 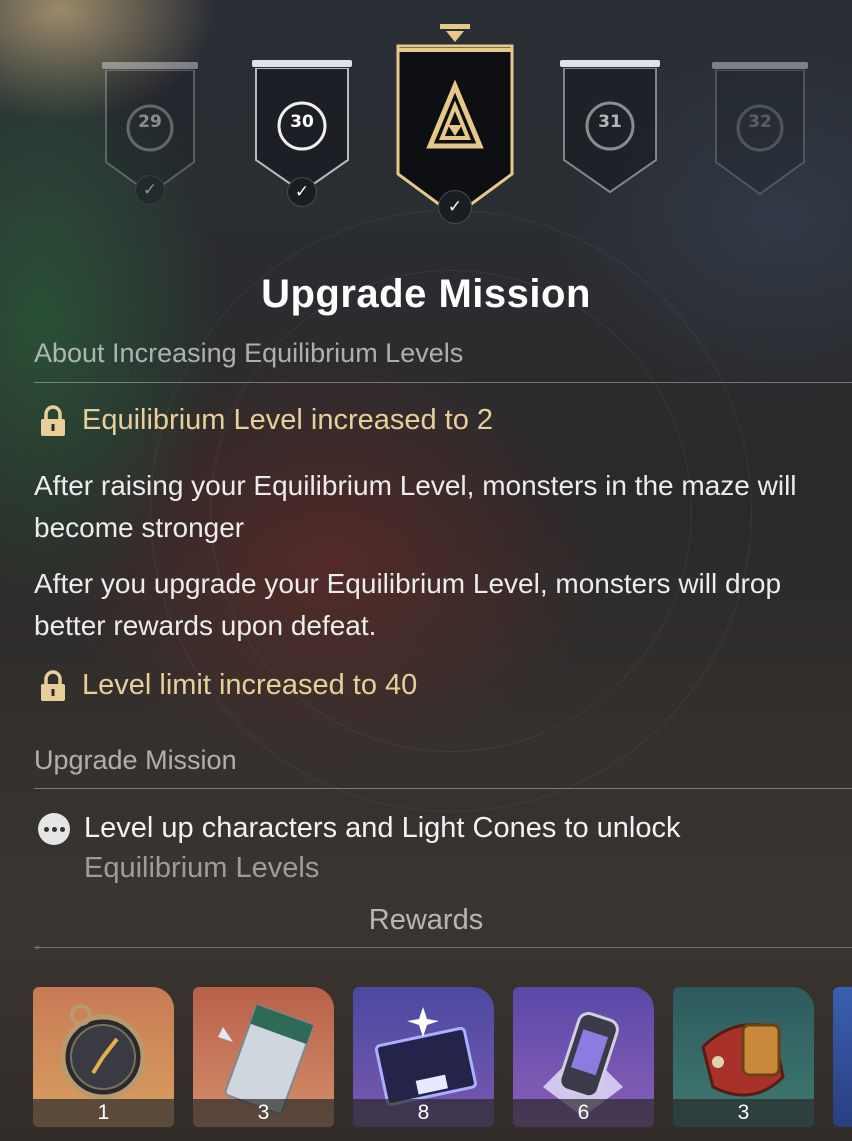 What do you see at coordinates (103, 1057) in the screenshot?
I see `reward-item-pocket-watch: 1` at bounding box center [103, 1057].